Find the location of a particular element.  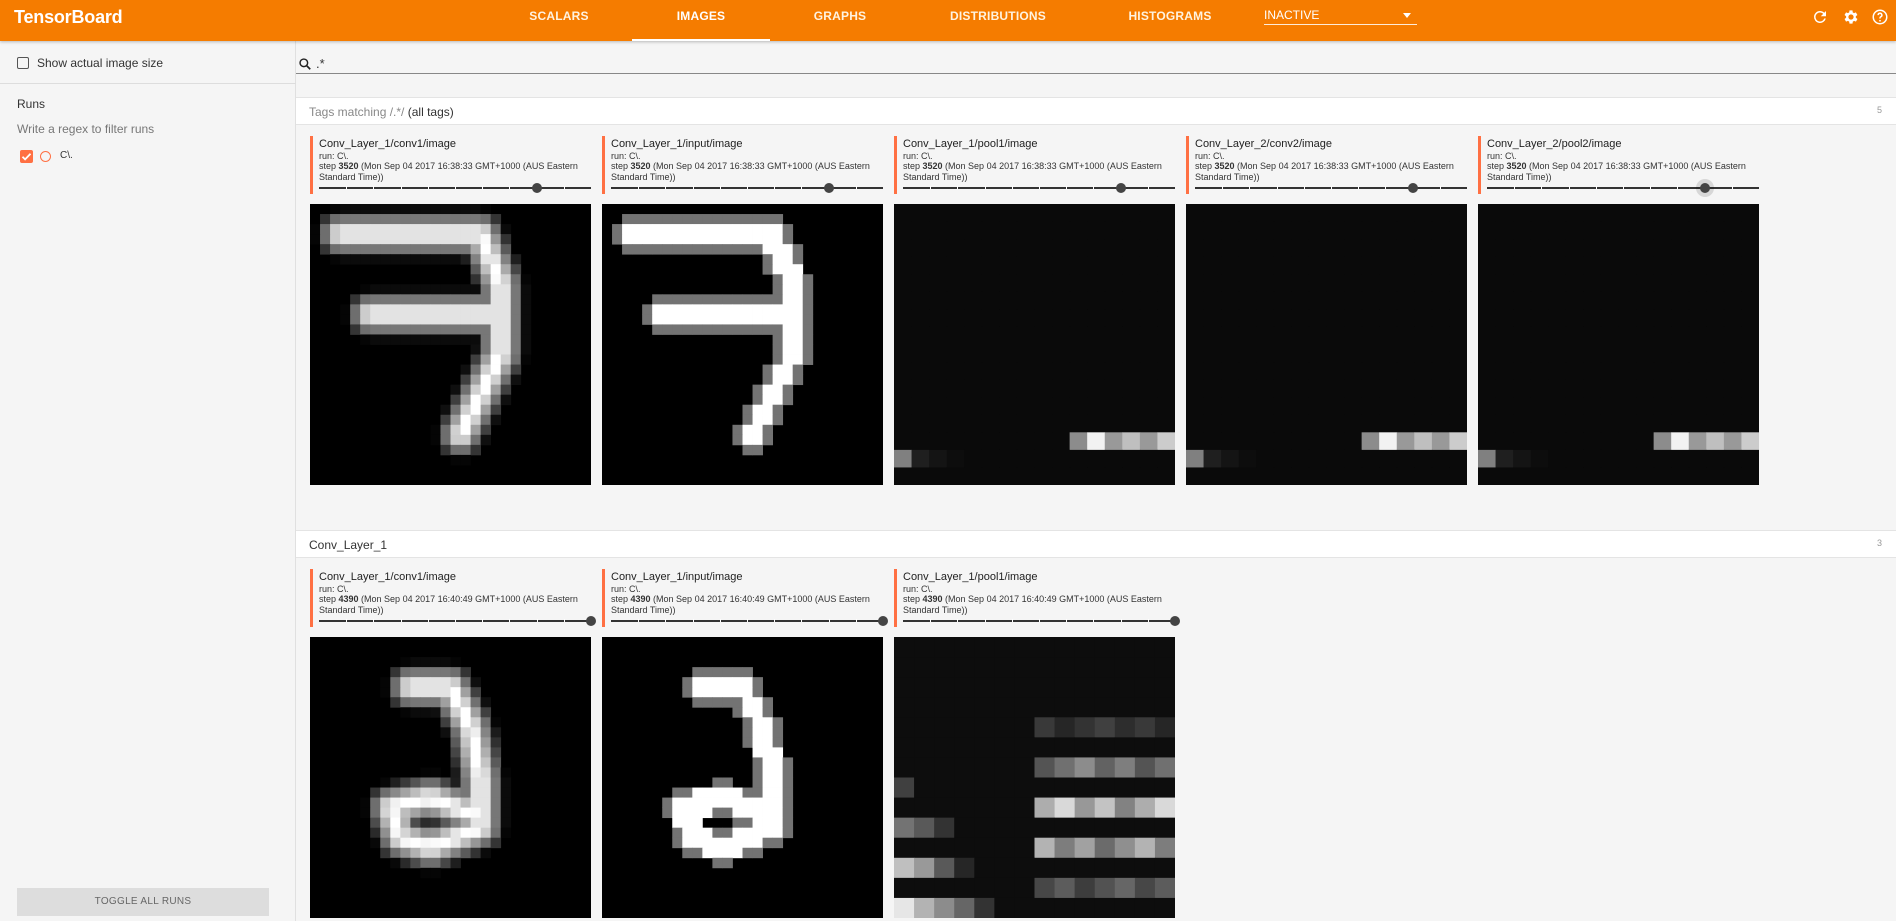

run-filter-input: Write a regex to filter runs is located at coordinates (85, 129).